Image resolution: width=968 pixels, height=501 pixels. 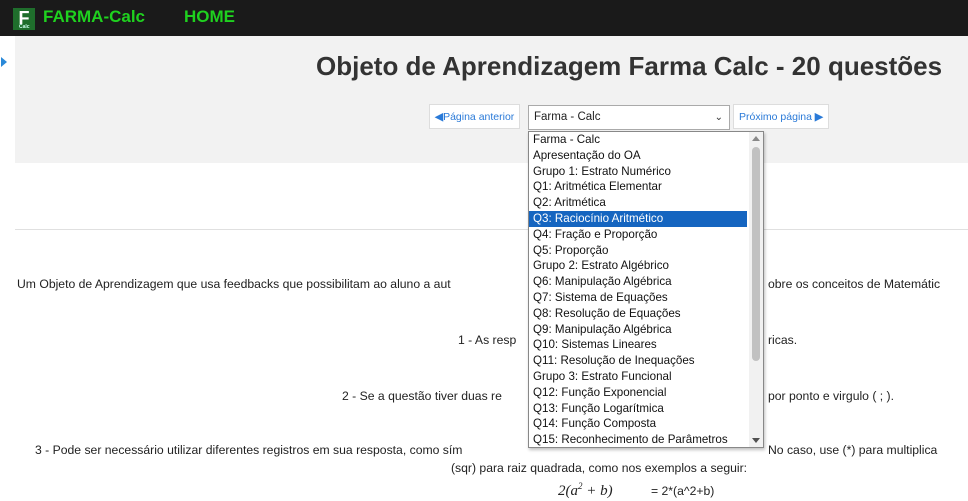 I want to click on dropdown-option: Q11: Resolução de Inequações, so click(x=638, y=361).